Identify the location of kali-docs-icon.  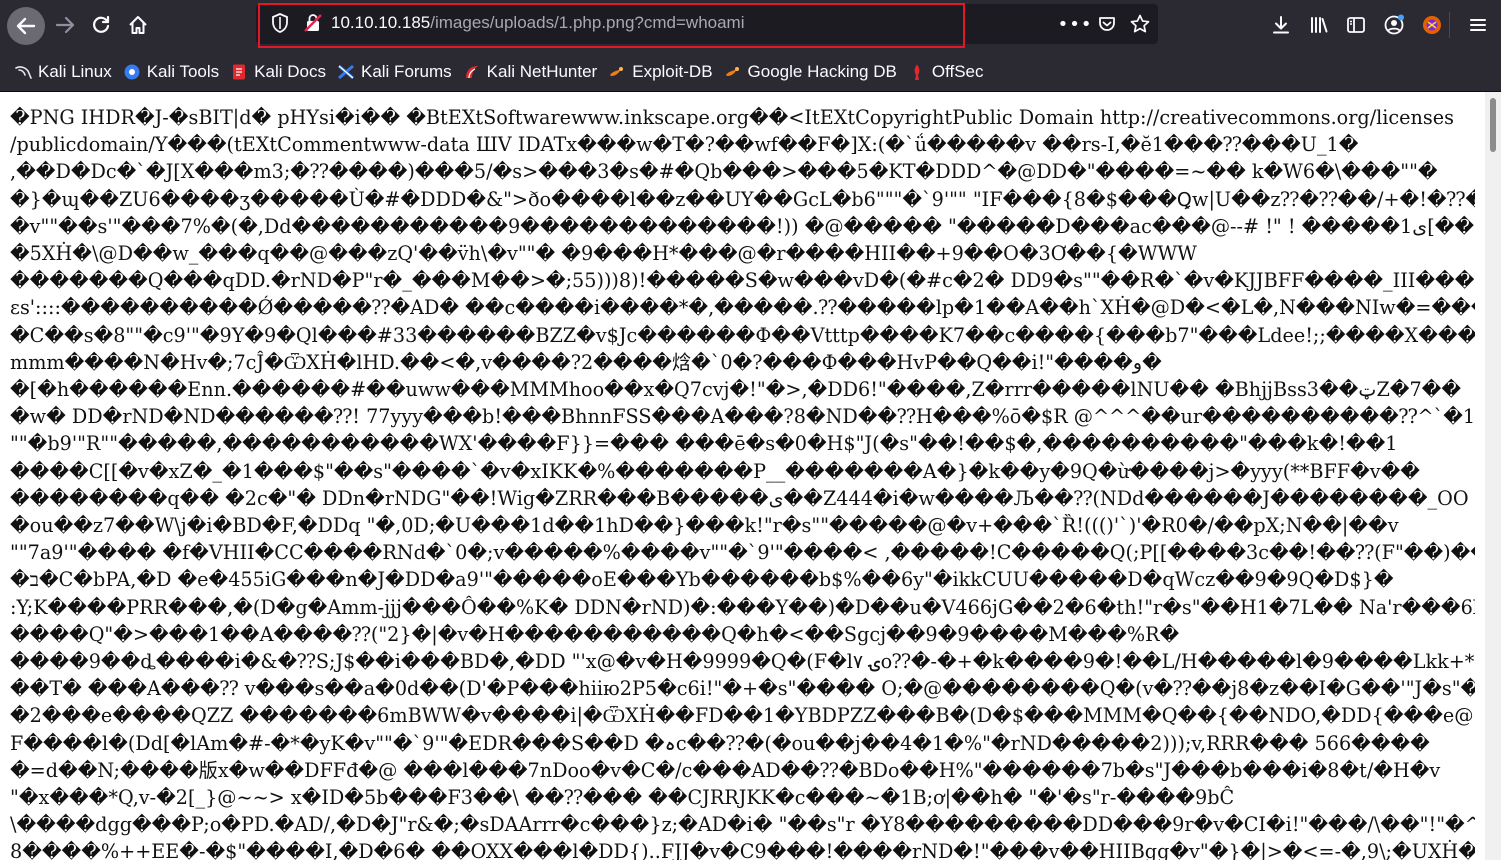
(239, 72).